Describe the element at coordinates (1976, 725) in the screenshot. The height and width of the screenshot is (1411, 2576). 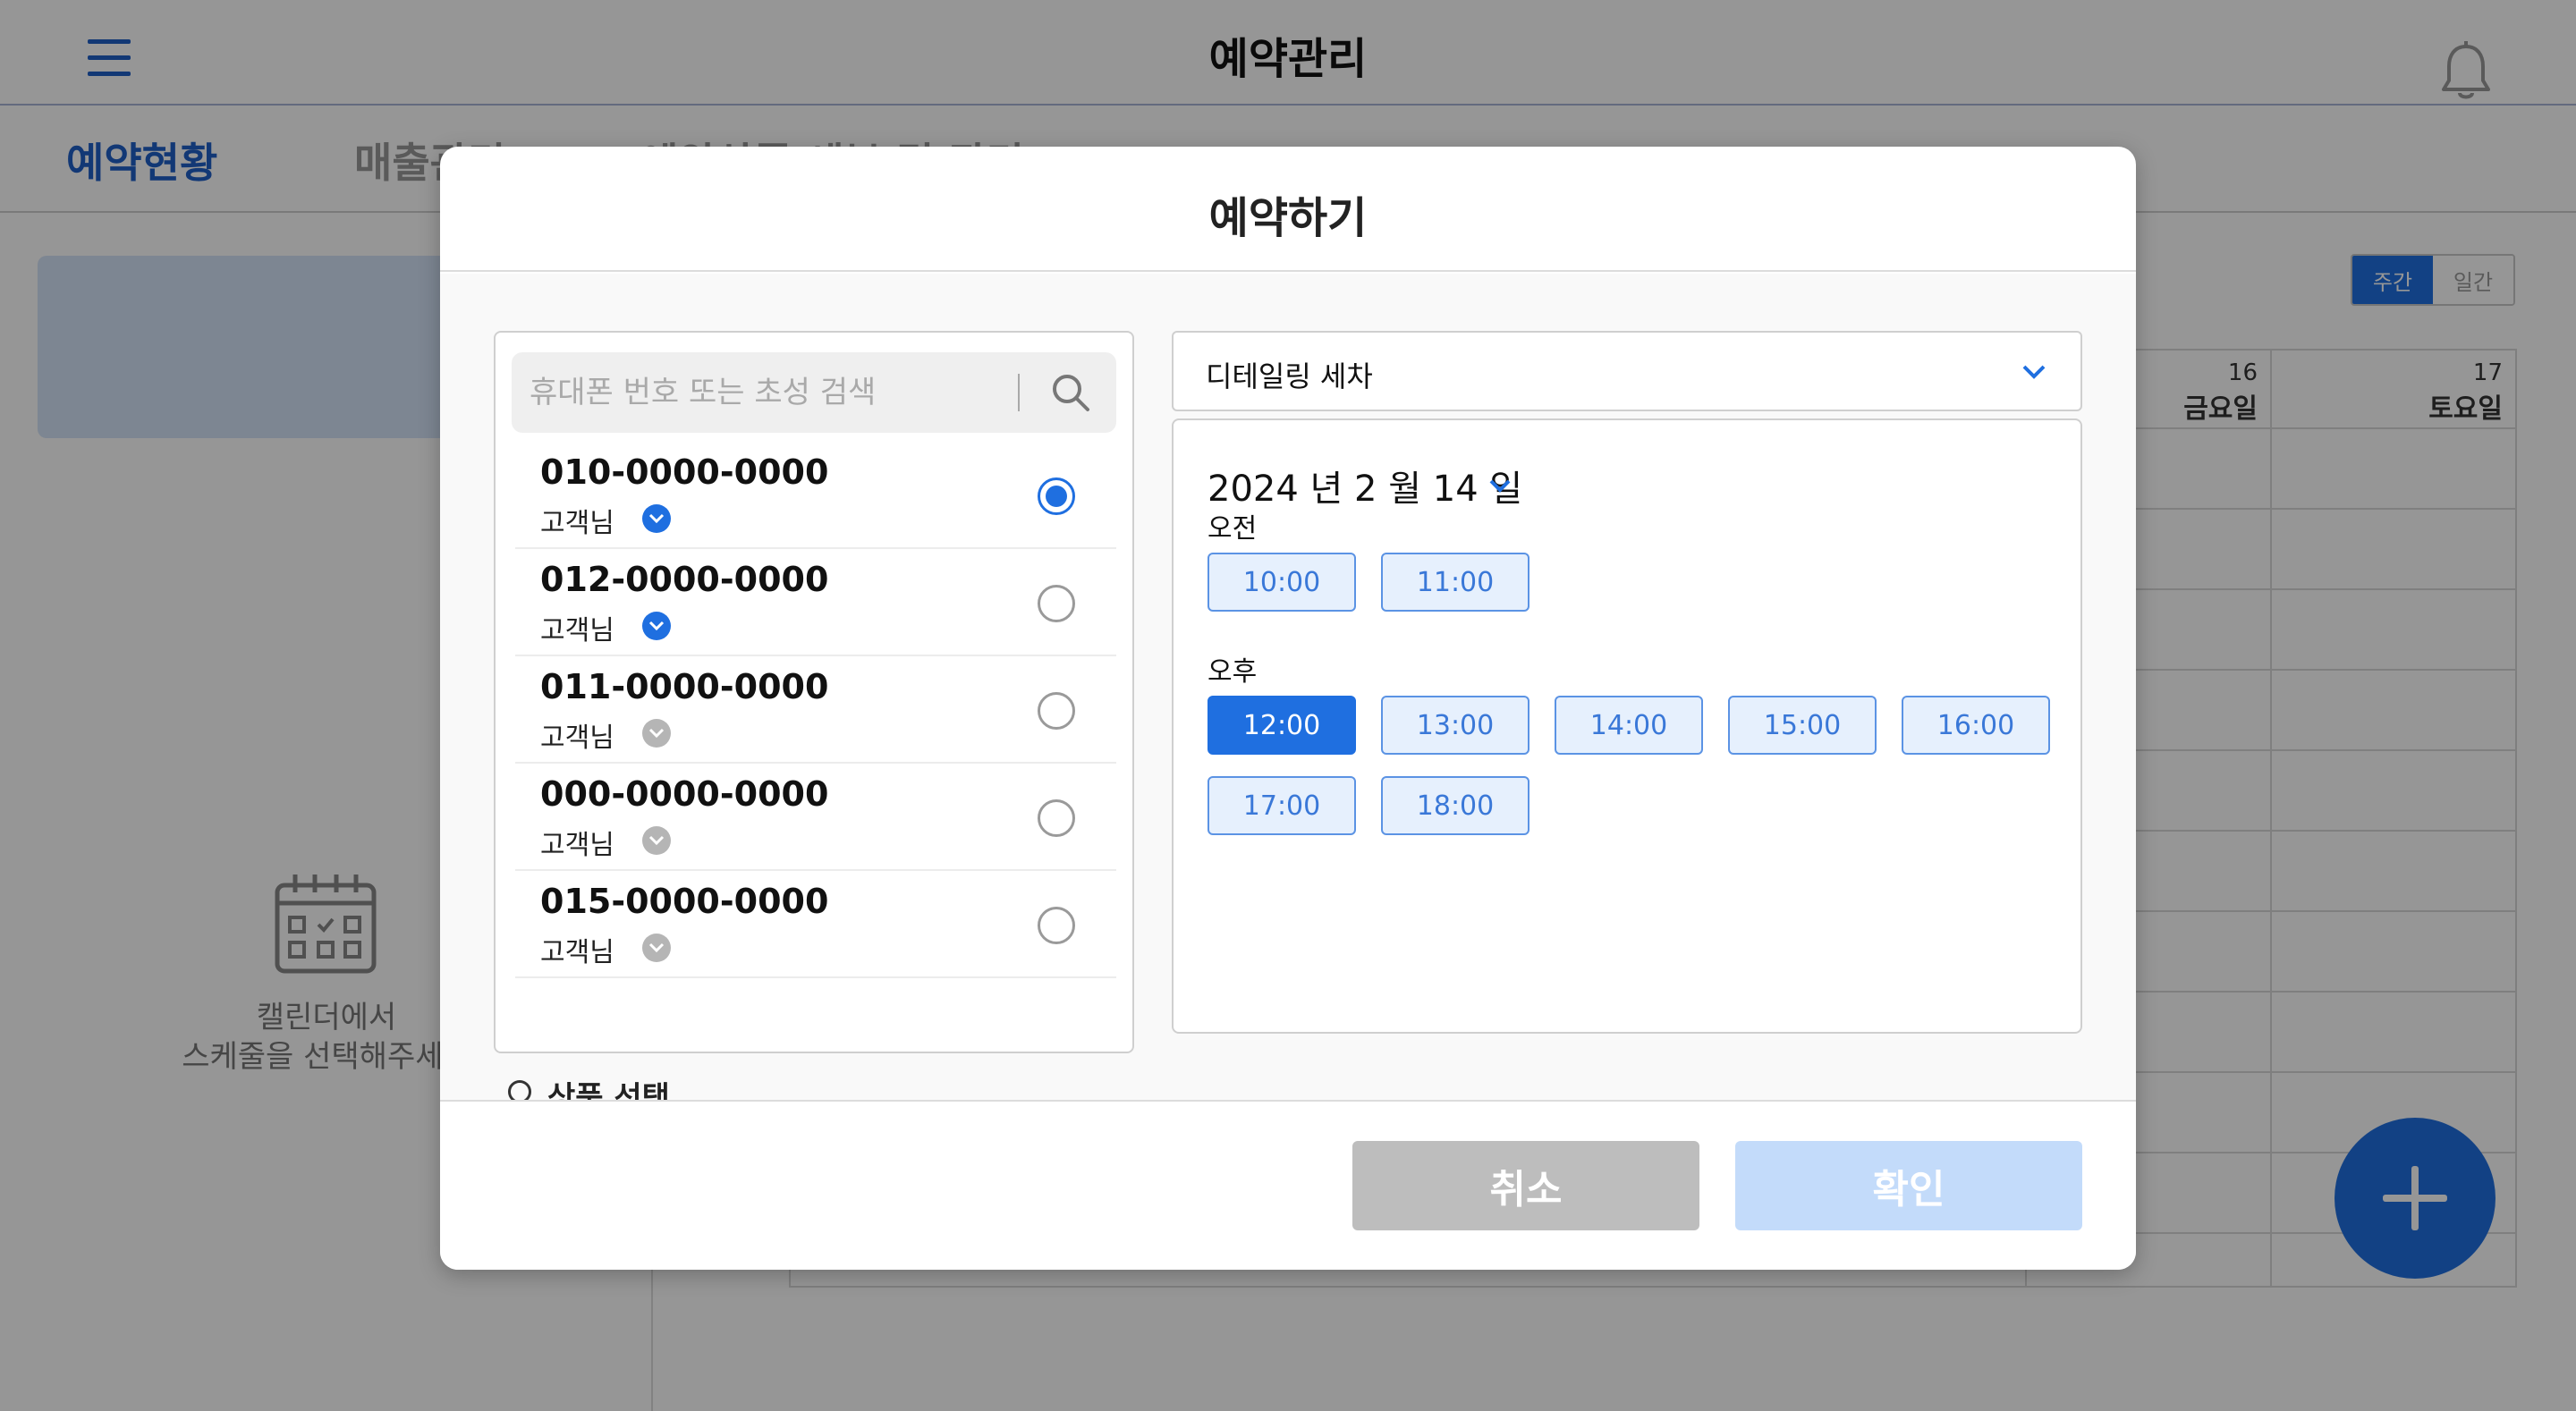
I see `time-slot: 16:00` at that location.